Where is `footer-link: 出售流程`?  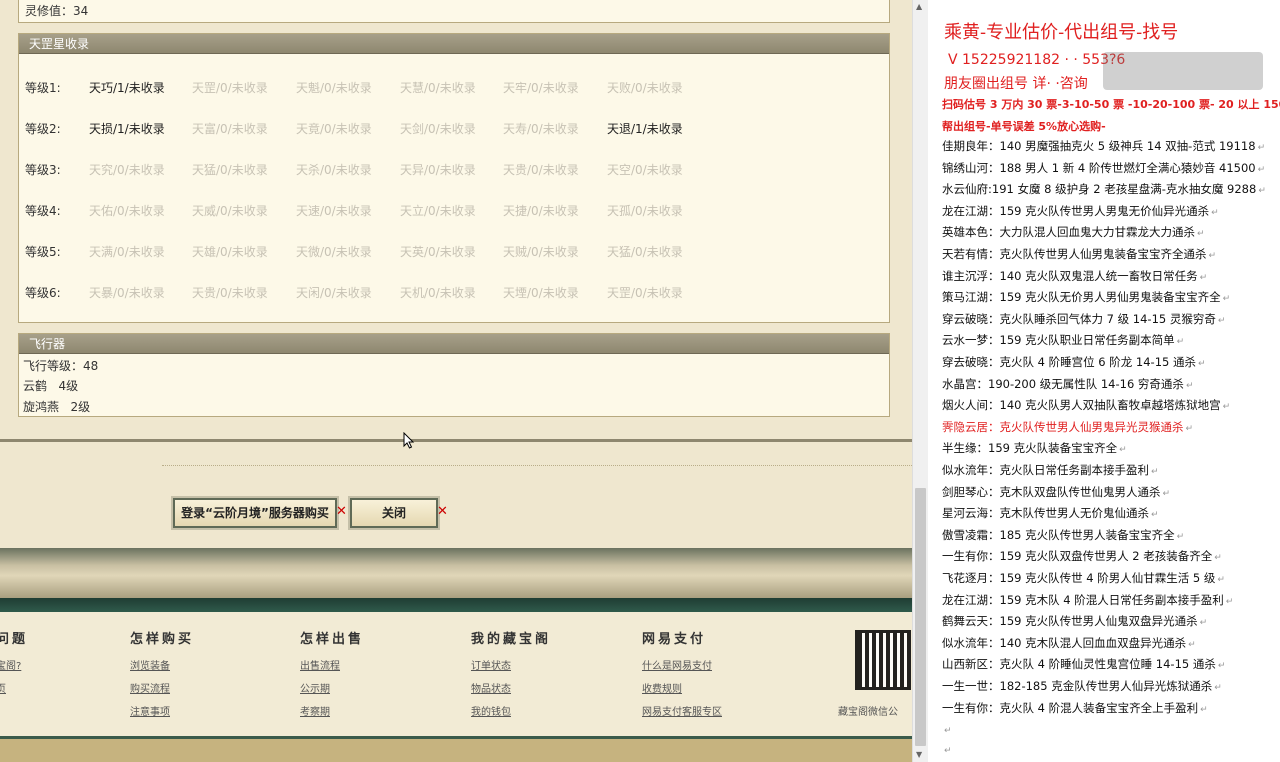
footer-link: 出售流程 is located at coordinates (332, 664).